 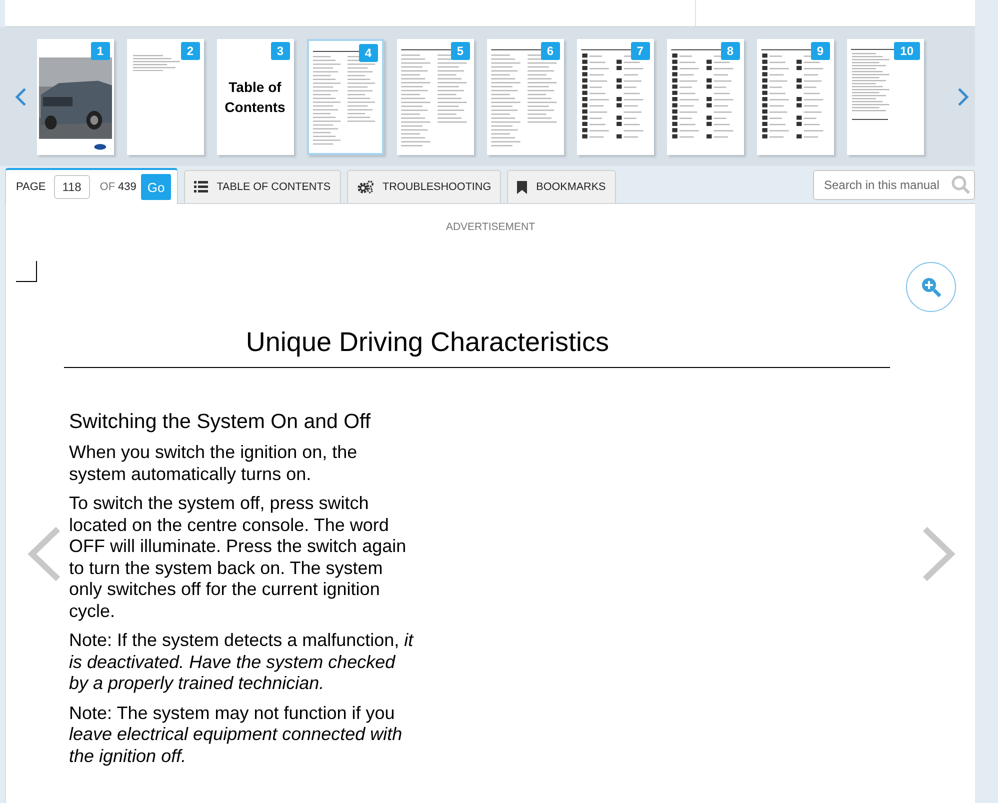 I want to click on of-label: OF, so click(x=108, y=187).